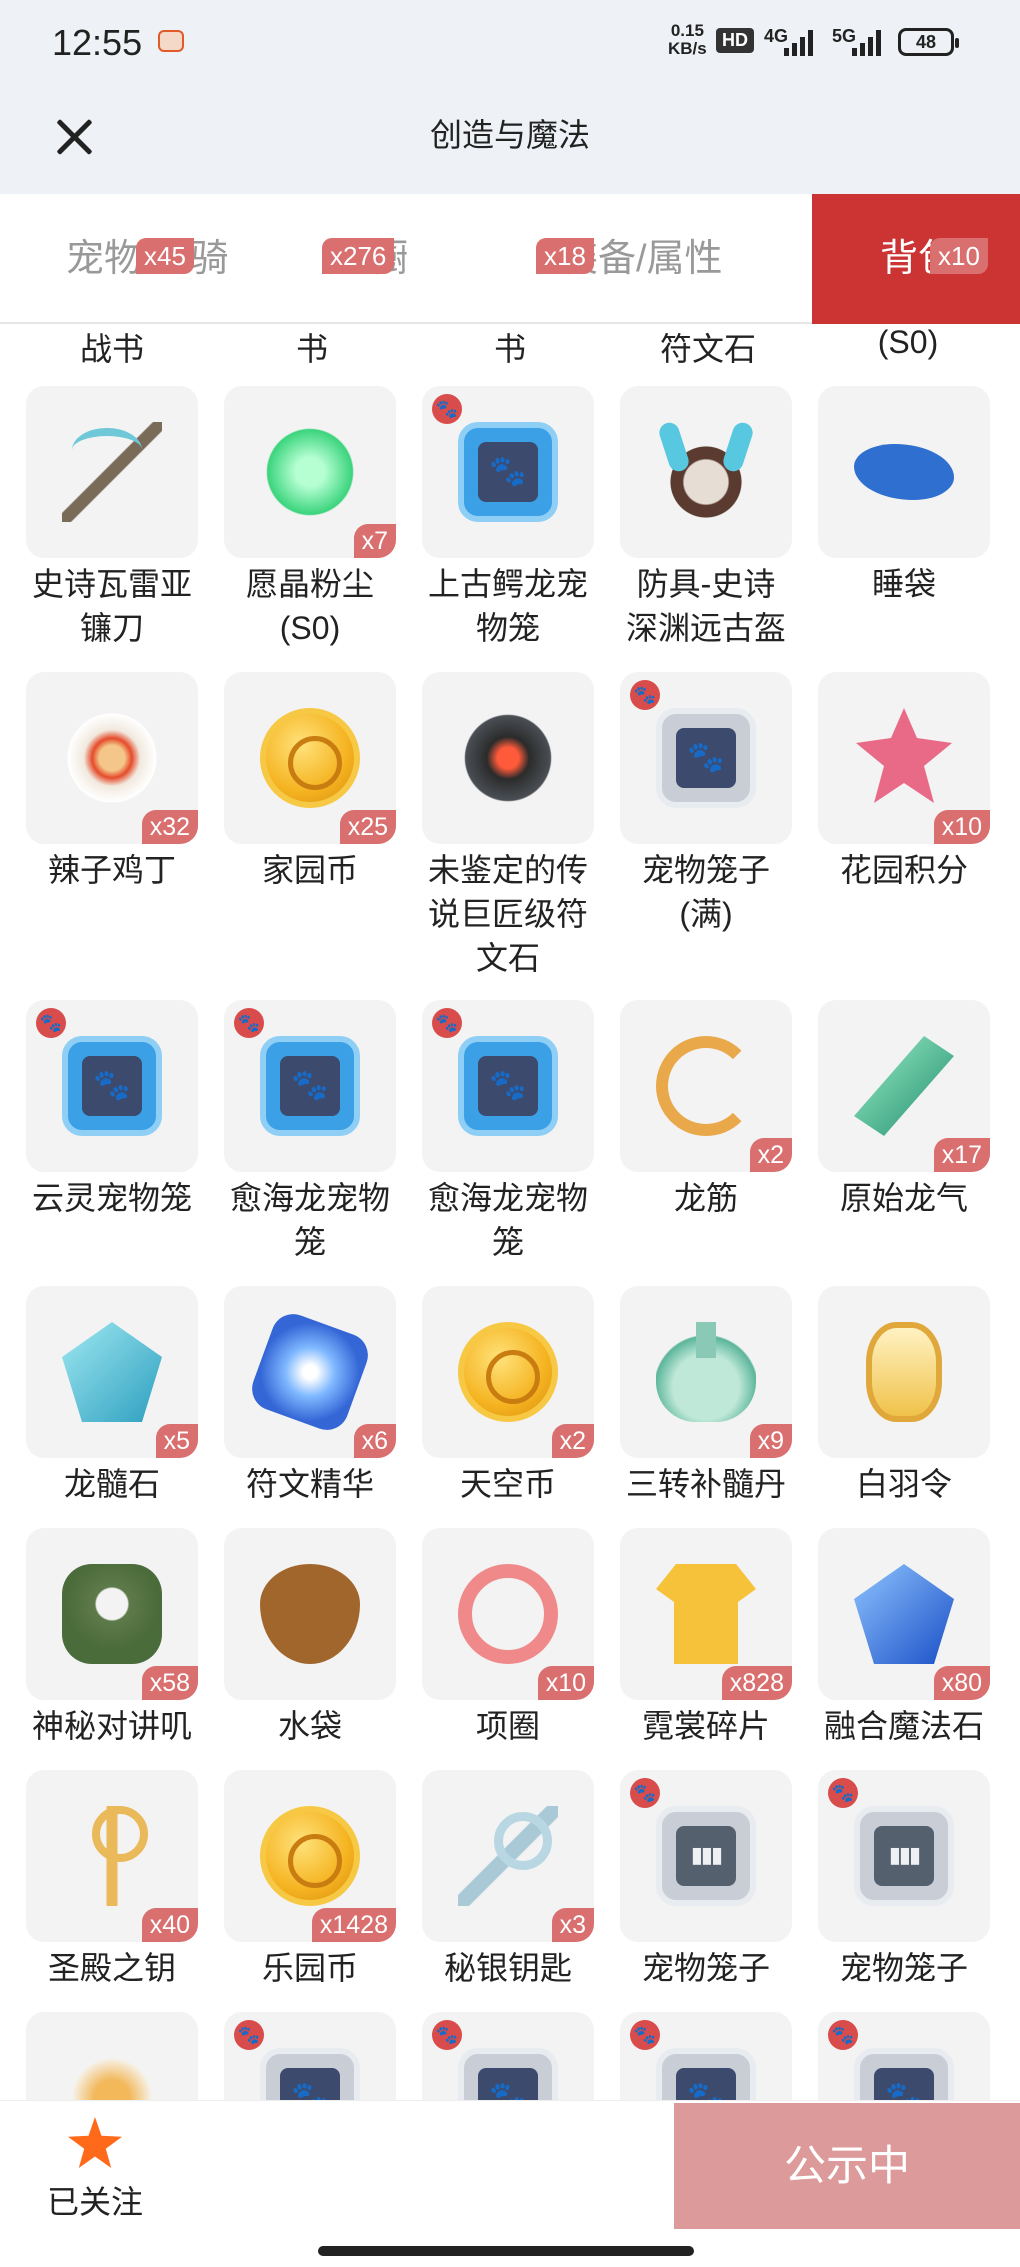 Image resolution: width=1020 pixels, height=2267 pixels. What do you see at coordinates (112, 758) in the screenshot?
I see `item-card: x32` at bounding box center [112, 758].